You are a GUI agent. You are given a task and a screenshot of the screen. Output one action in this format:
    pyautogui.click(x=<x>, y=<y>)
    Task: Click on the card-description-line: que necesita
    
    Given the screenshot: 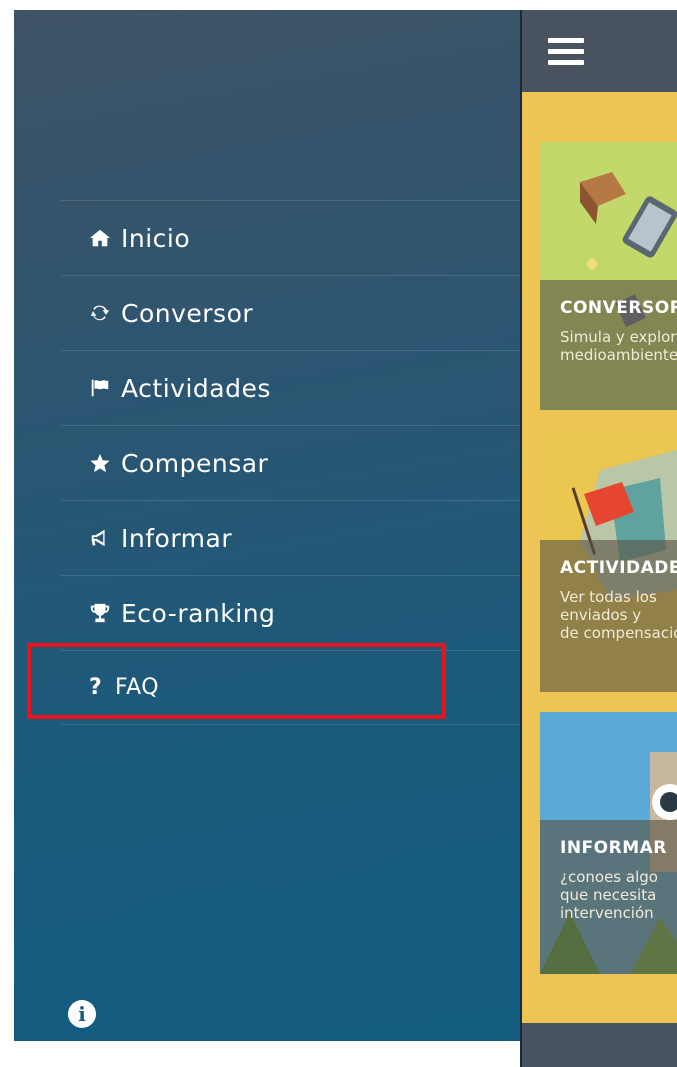 What is the action you would take?
    pyautogui.click(x=608, y=895)
    